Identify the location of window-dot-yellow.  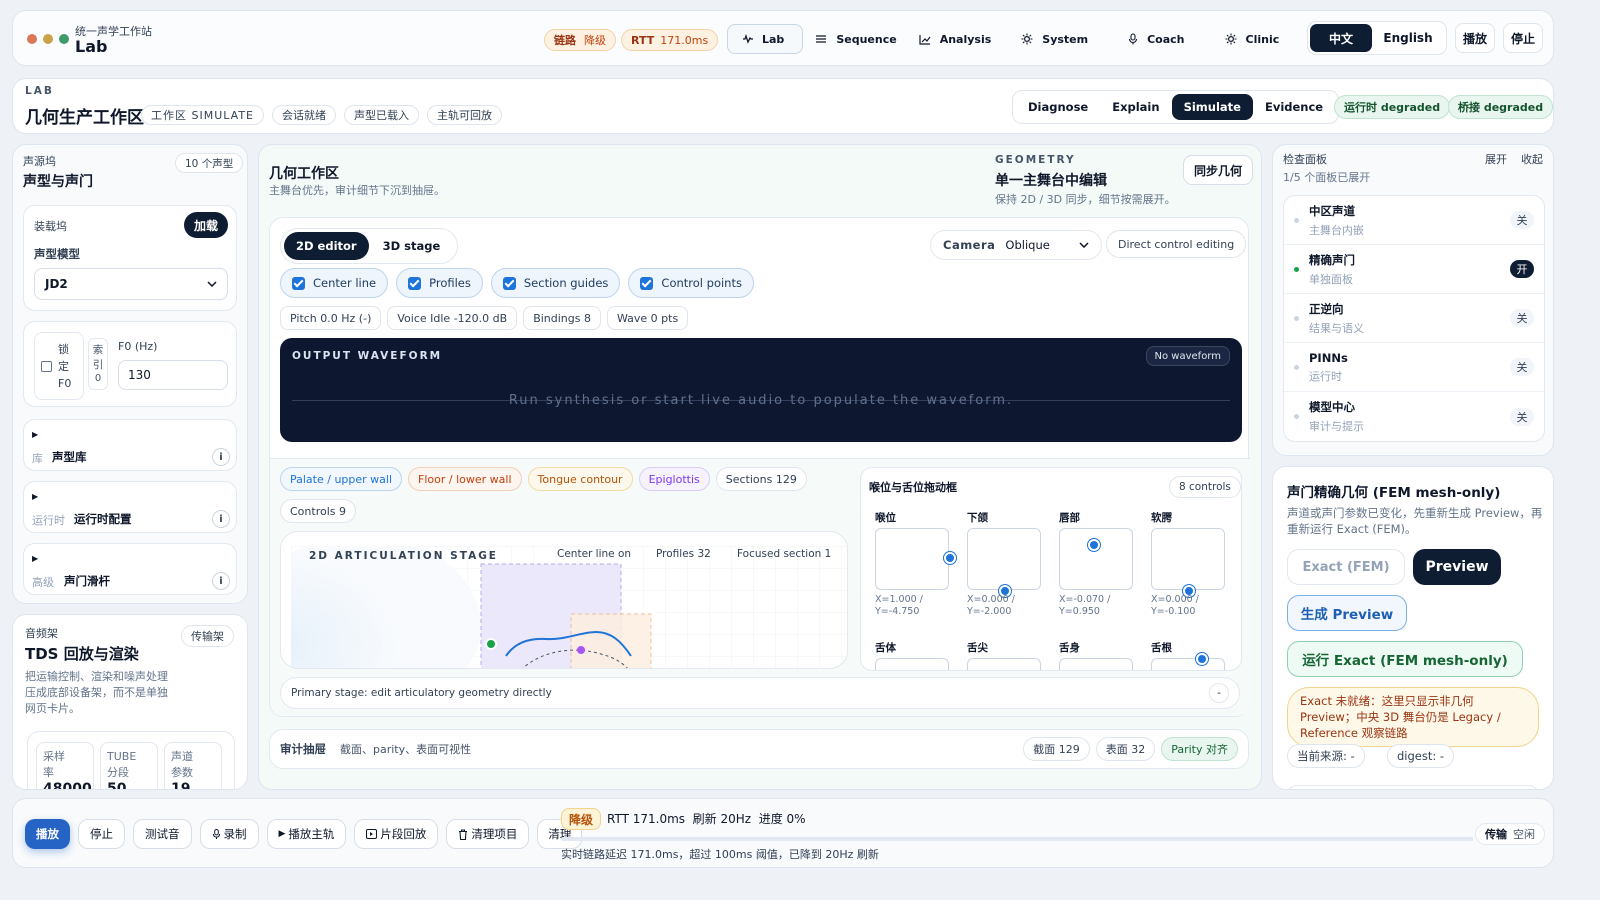
(48, 39).